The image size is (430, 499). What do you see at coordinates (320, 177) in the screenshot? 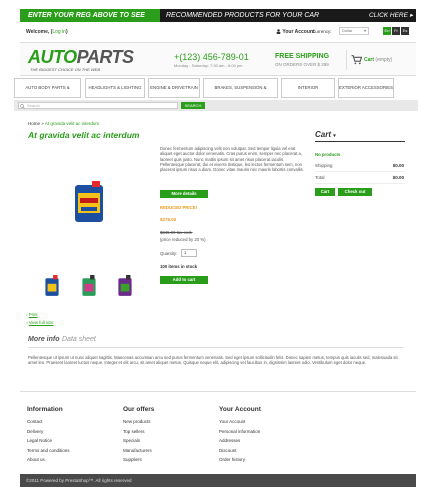
I see `cart-total-label: Total` at bounding box center [320, 177].